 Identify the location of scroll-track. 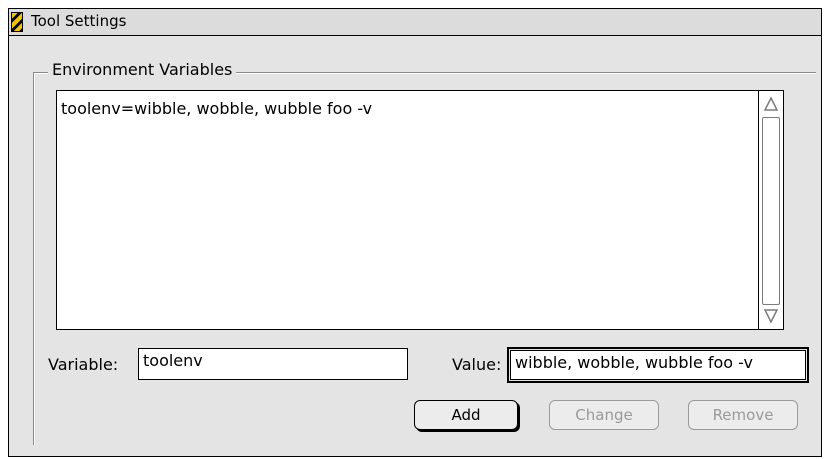
(771, 211).